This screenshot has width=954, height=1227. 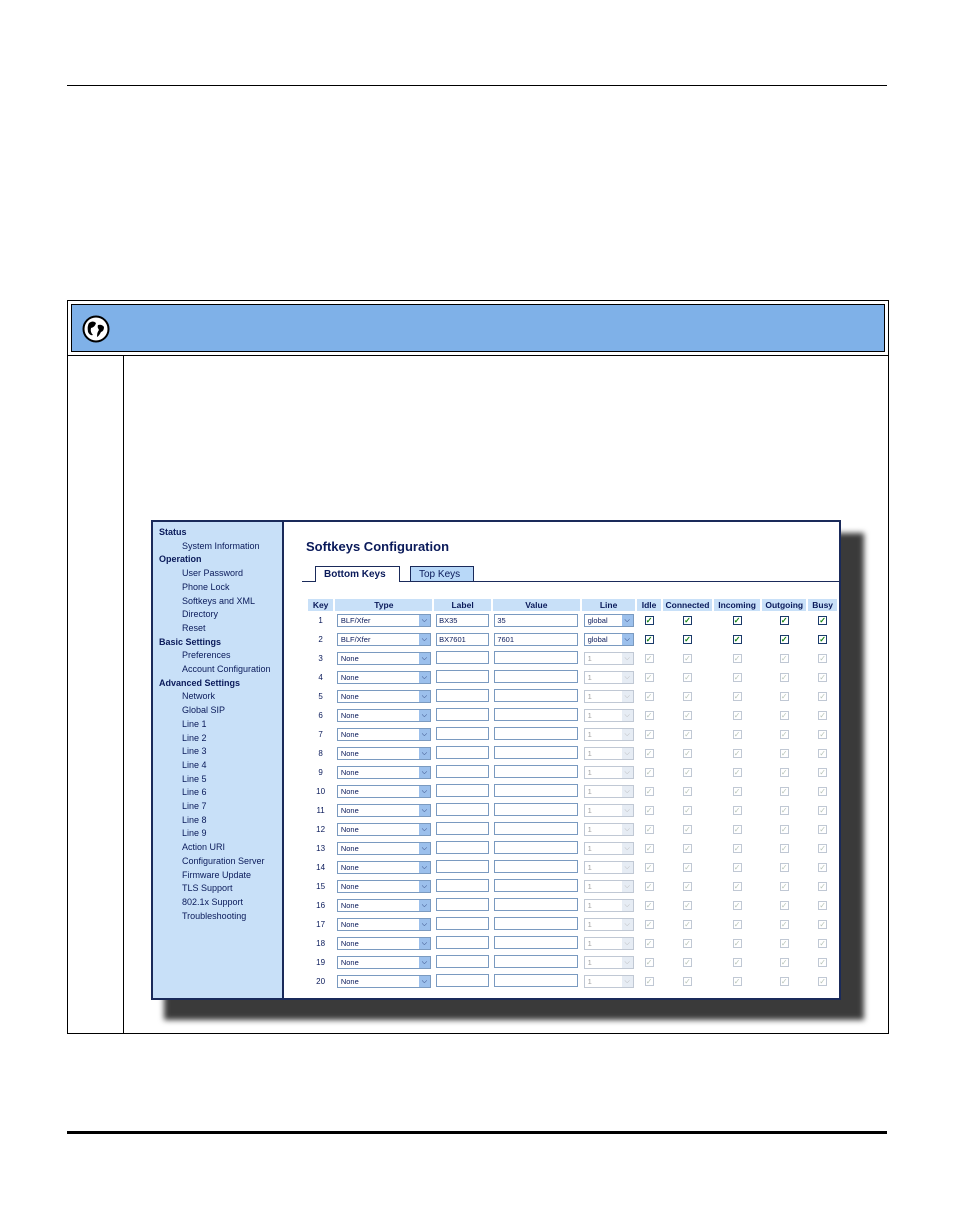 What do you see at coordinates (217, 670) in the screenshot?
I see `nav-item-account-configuration: Account Configuration` at bounding box center [217, 670].